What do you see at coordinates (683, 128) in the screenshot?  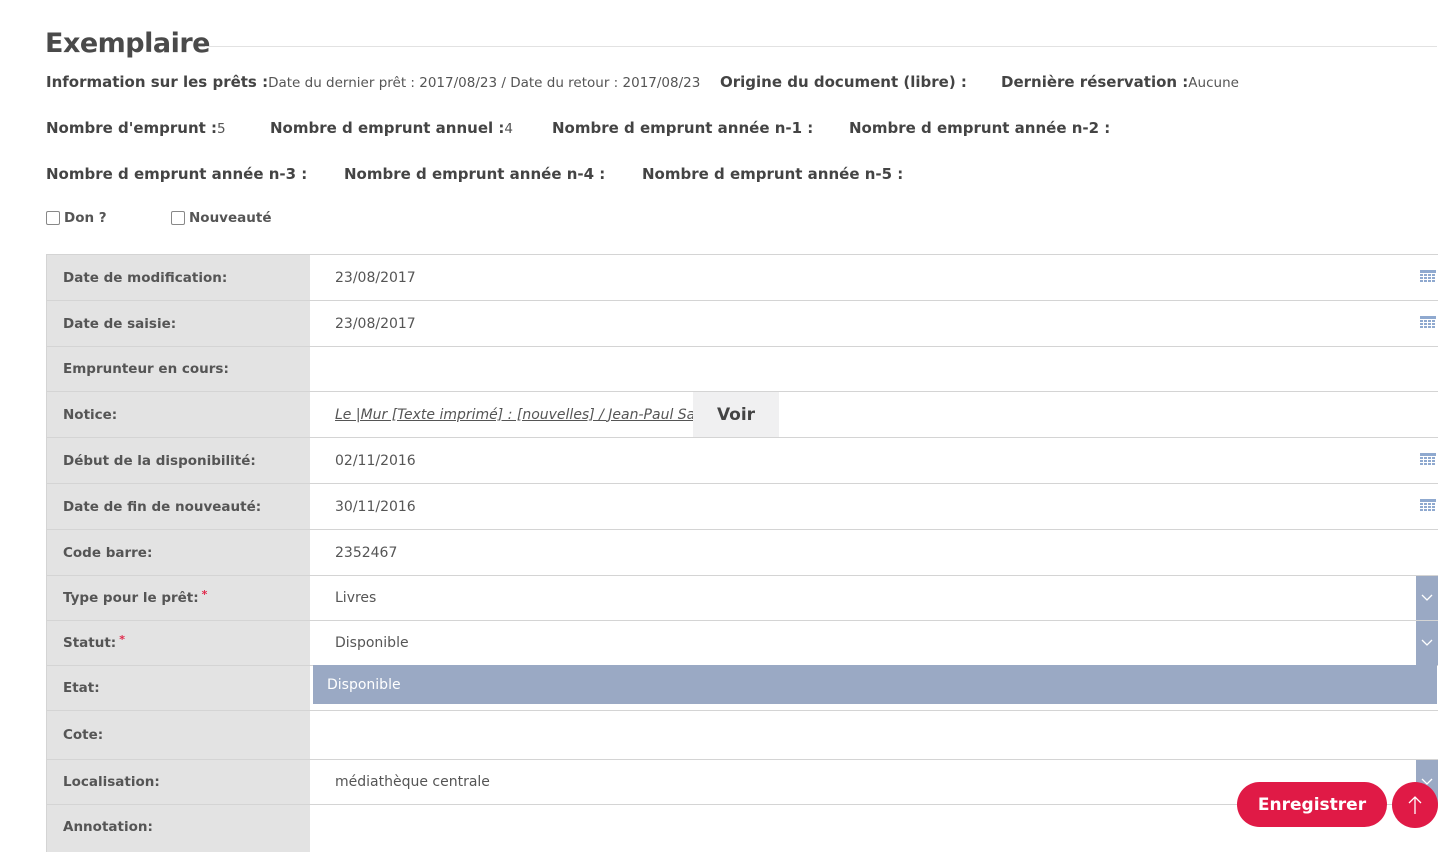 I see `info-n1: Nombre d emprunt année n-1 :` at bounding box center [683, 128].